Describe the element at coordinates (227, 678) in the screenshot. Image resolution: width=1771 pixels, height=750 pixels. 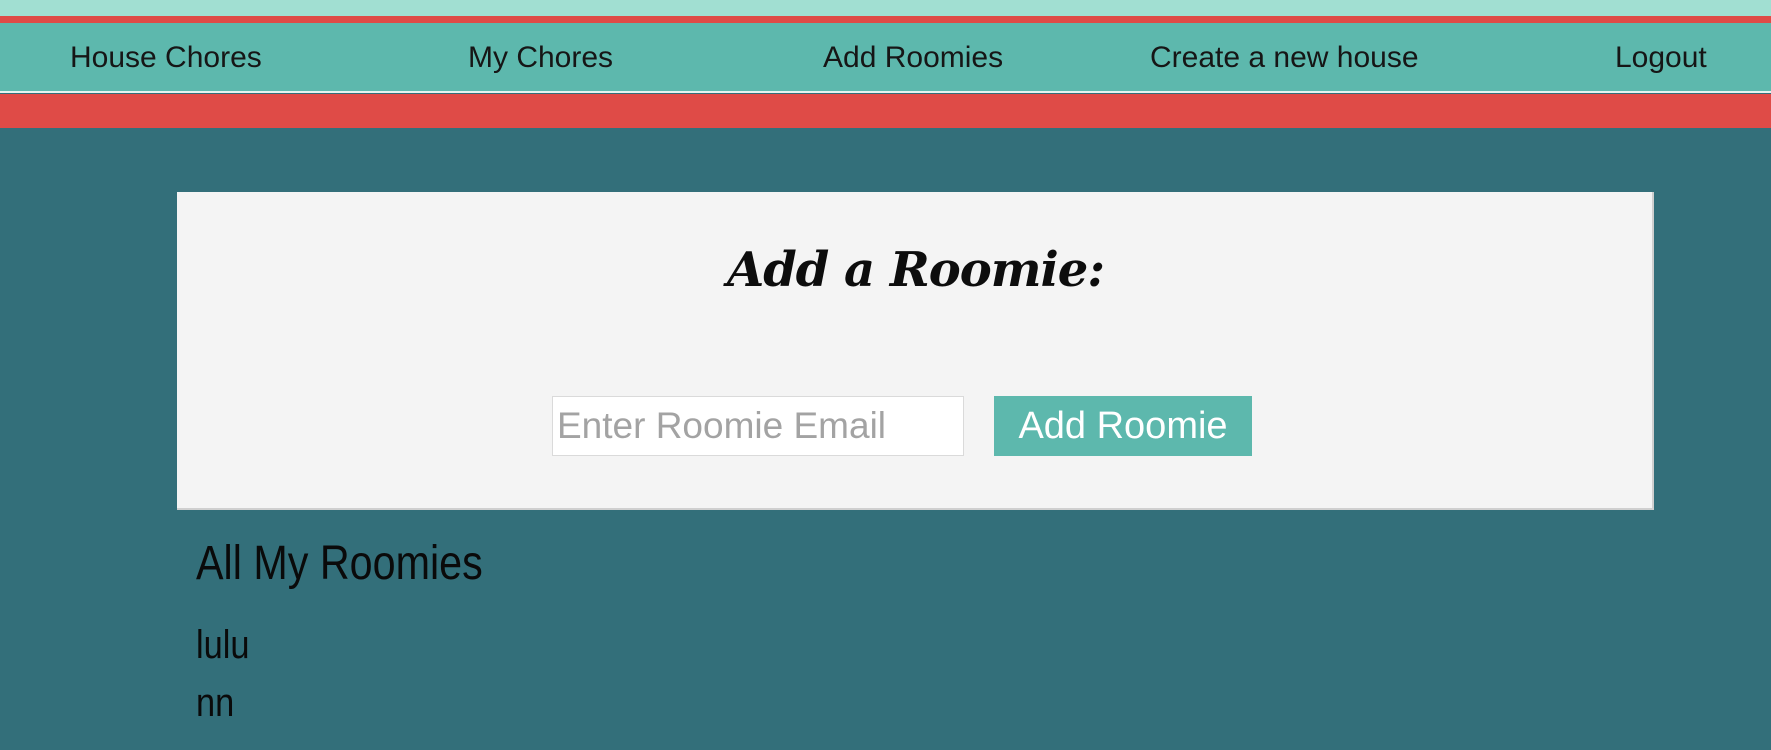
I see `roomie-list: lulu nn` at that location.